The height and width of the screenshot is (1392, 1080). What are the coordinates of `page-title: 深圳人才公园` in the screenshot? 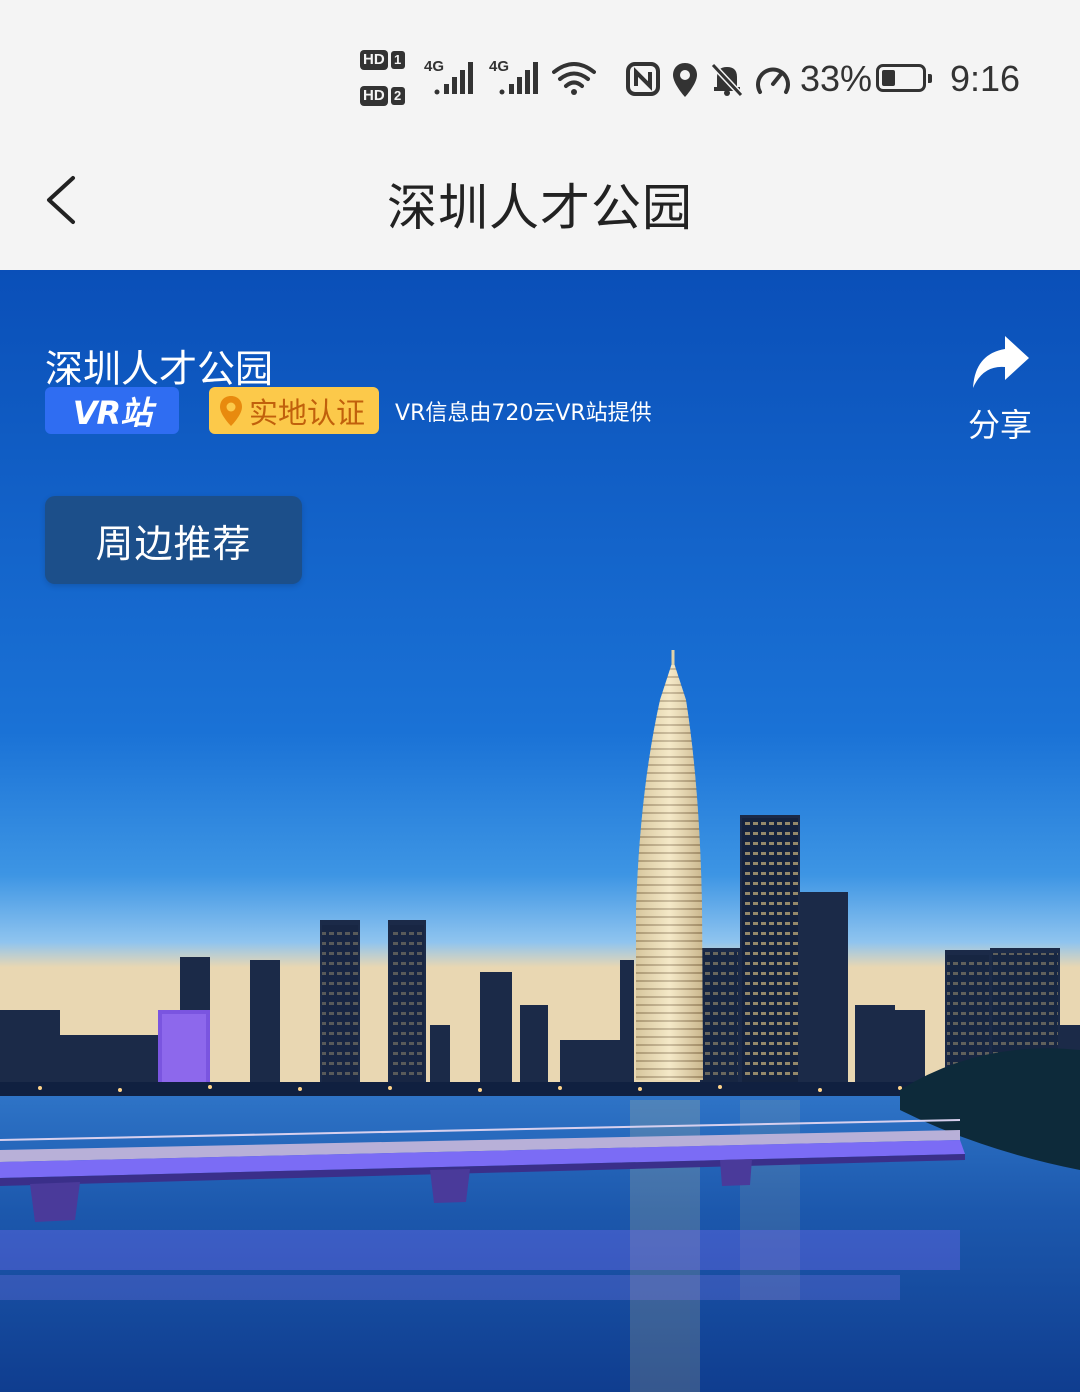 It's located at (540, 208).